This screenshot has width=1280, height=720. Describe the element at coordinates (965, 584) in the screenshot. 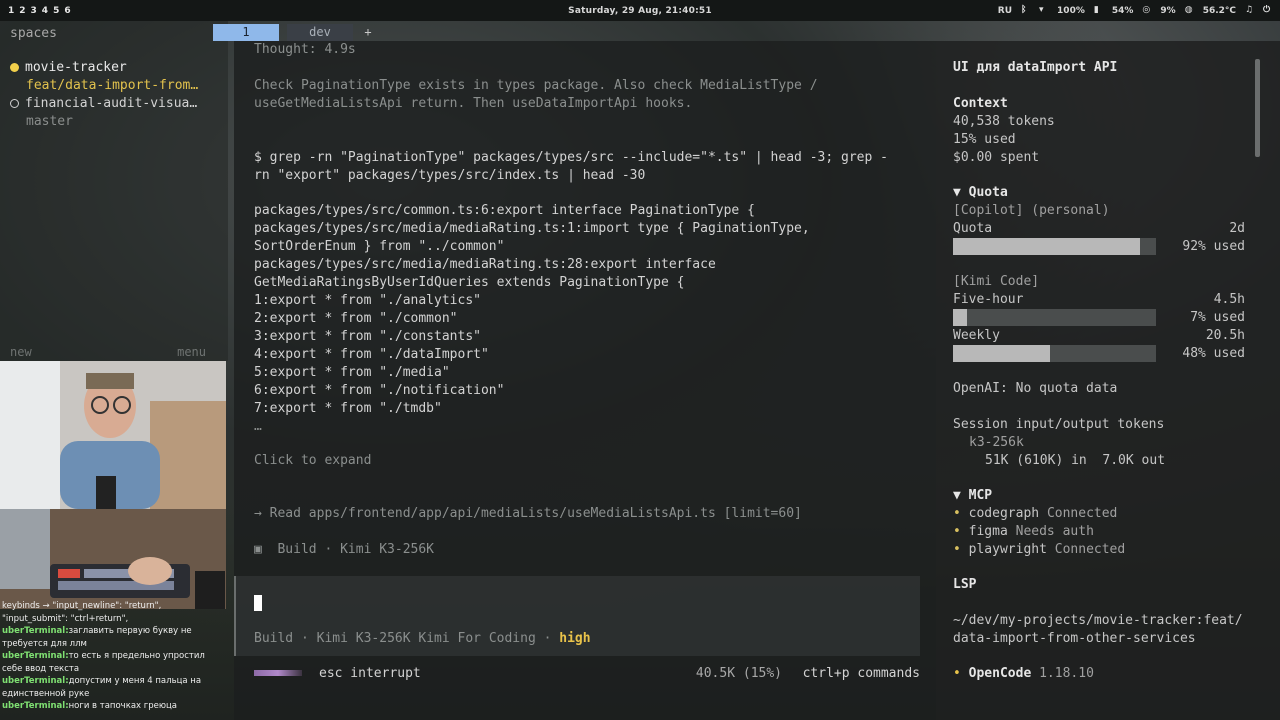

I see `lsp-heading: LSP` at that location.